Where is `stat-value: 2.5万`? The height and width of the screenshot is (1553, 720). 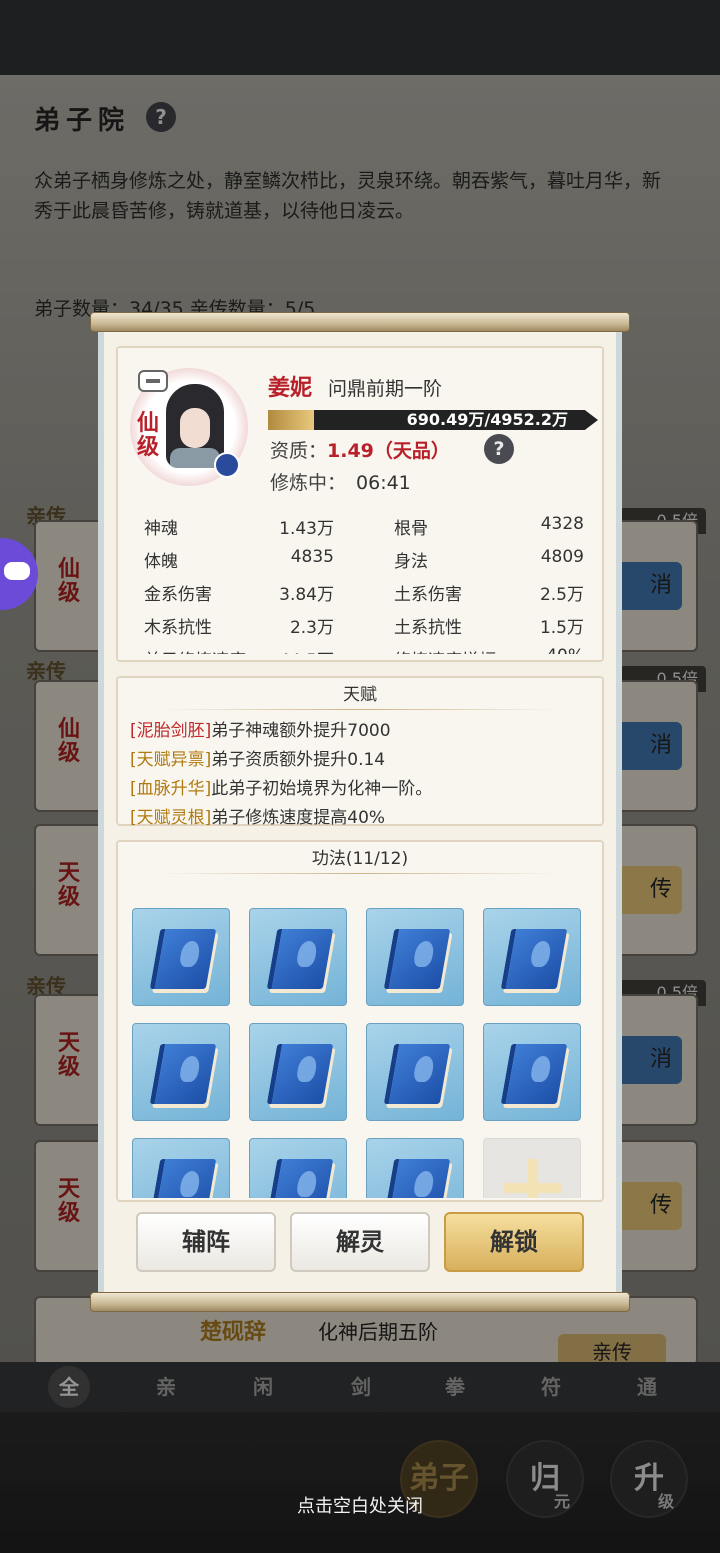 stat-value: 2.5万 is located at coordinates (561, 595).